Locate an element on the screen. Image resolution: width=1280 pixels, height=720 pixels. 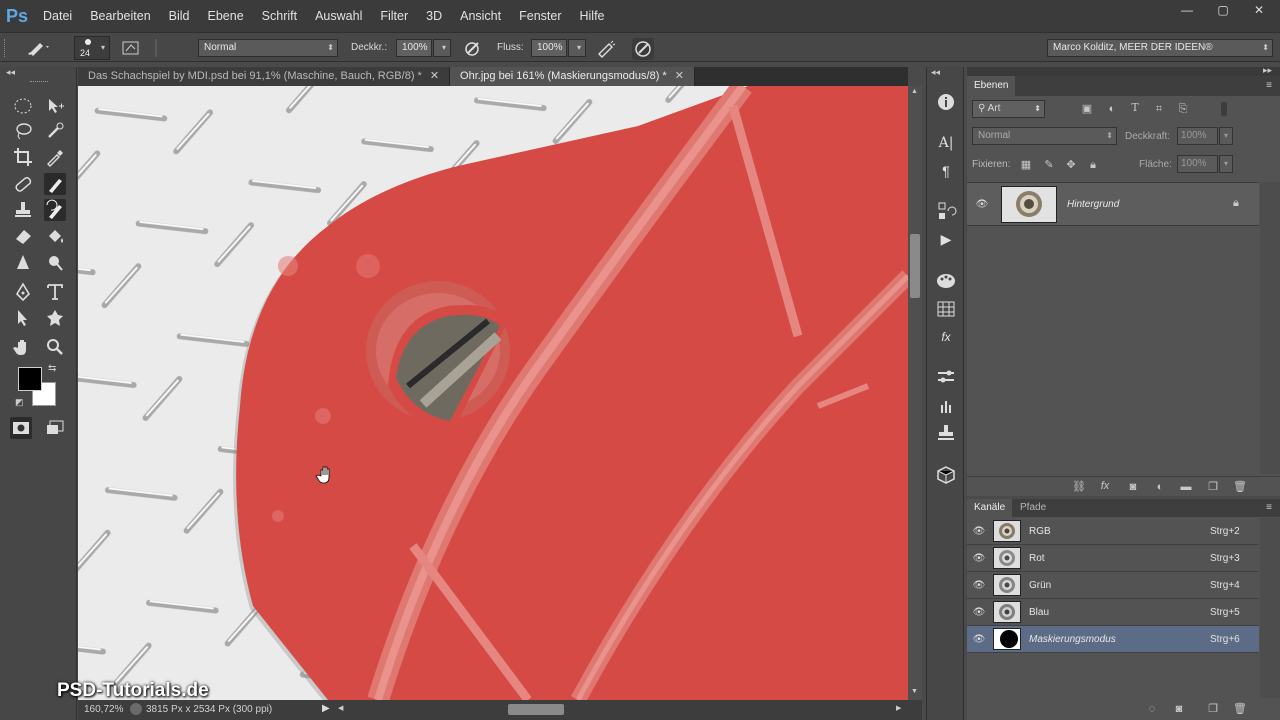
paint-bucket-tool-icon is located at coordinates (55, 236).